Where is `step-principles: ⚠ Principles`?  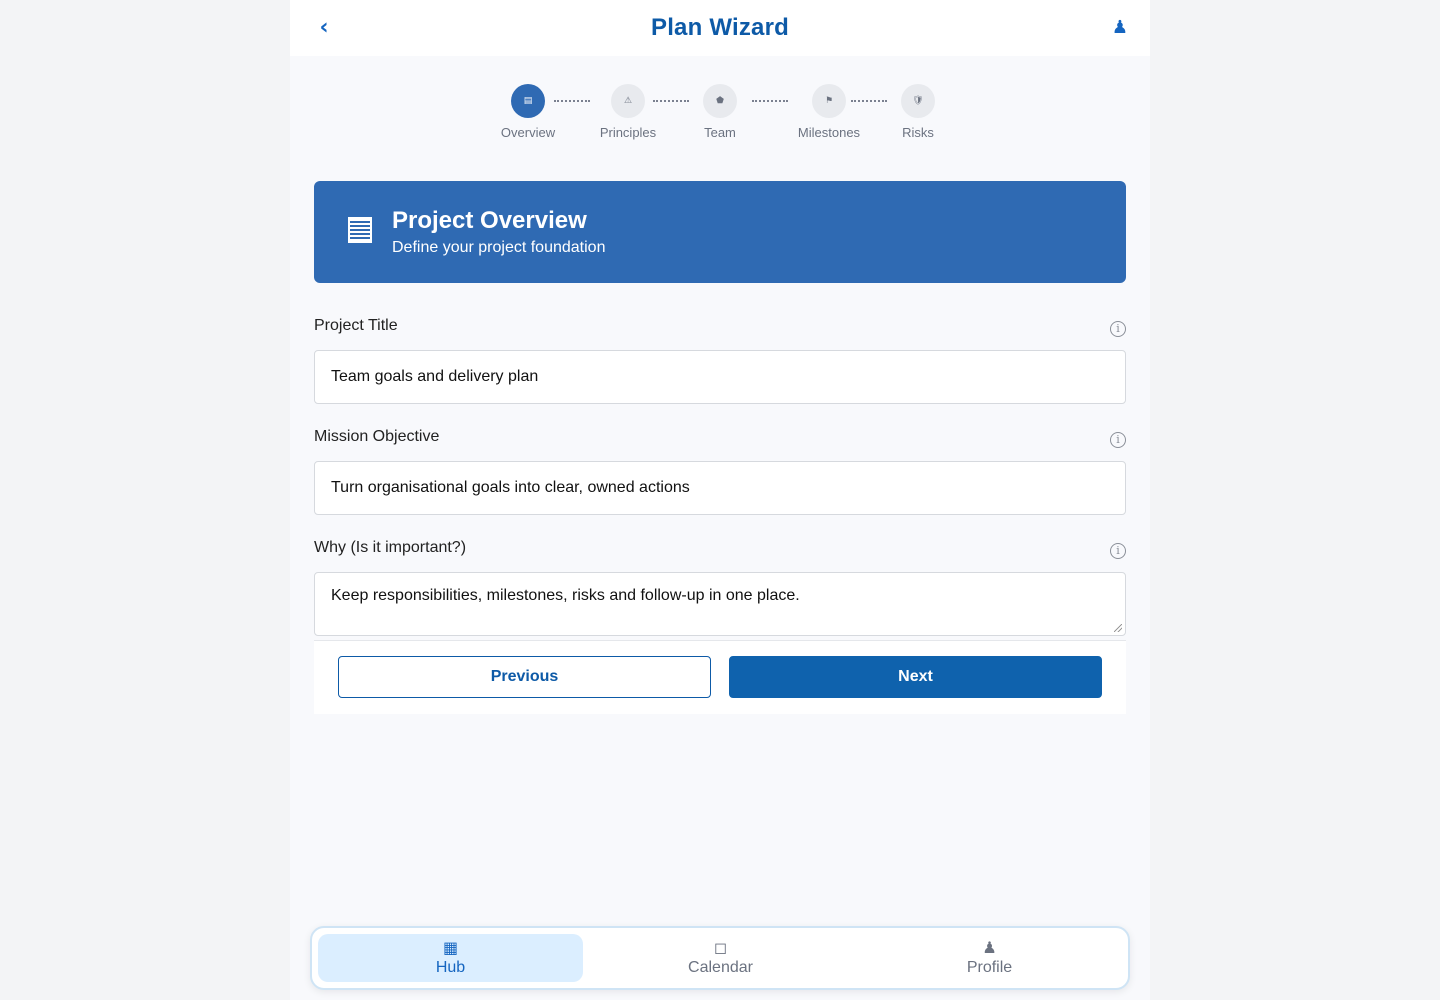 step-principles: ⚠ Principles is located at coordinates (628, 112).